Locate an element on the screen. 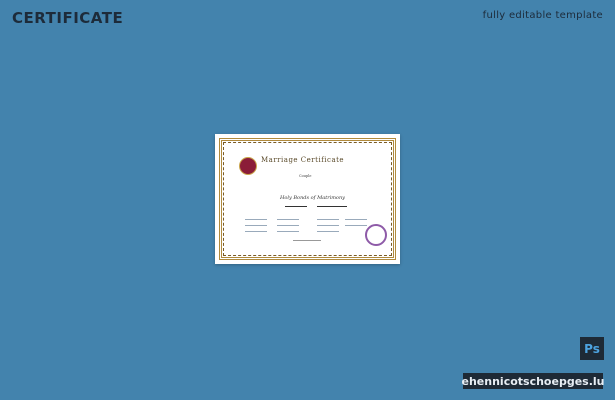 The height and width of the screenshot is (400, 615). certificate-heading: Marriage Certificate is located at coordinates (303, 160).